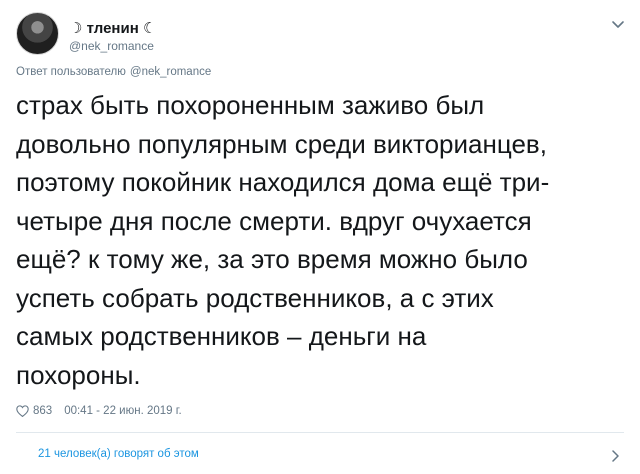 This screenshot has height=474, width=640. What do you see at coordinates (22, 411) in the screenshot?
I see `heart-icon` at bounding box center [22, 411].